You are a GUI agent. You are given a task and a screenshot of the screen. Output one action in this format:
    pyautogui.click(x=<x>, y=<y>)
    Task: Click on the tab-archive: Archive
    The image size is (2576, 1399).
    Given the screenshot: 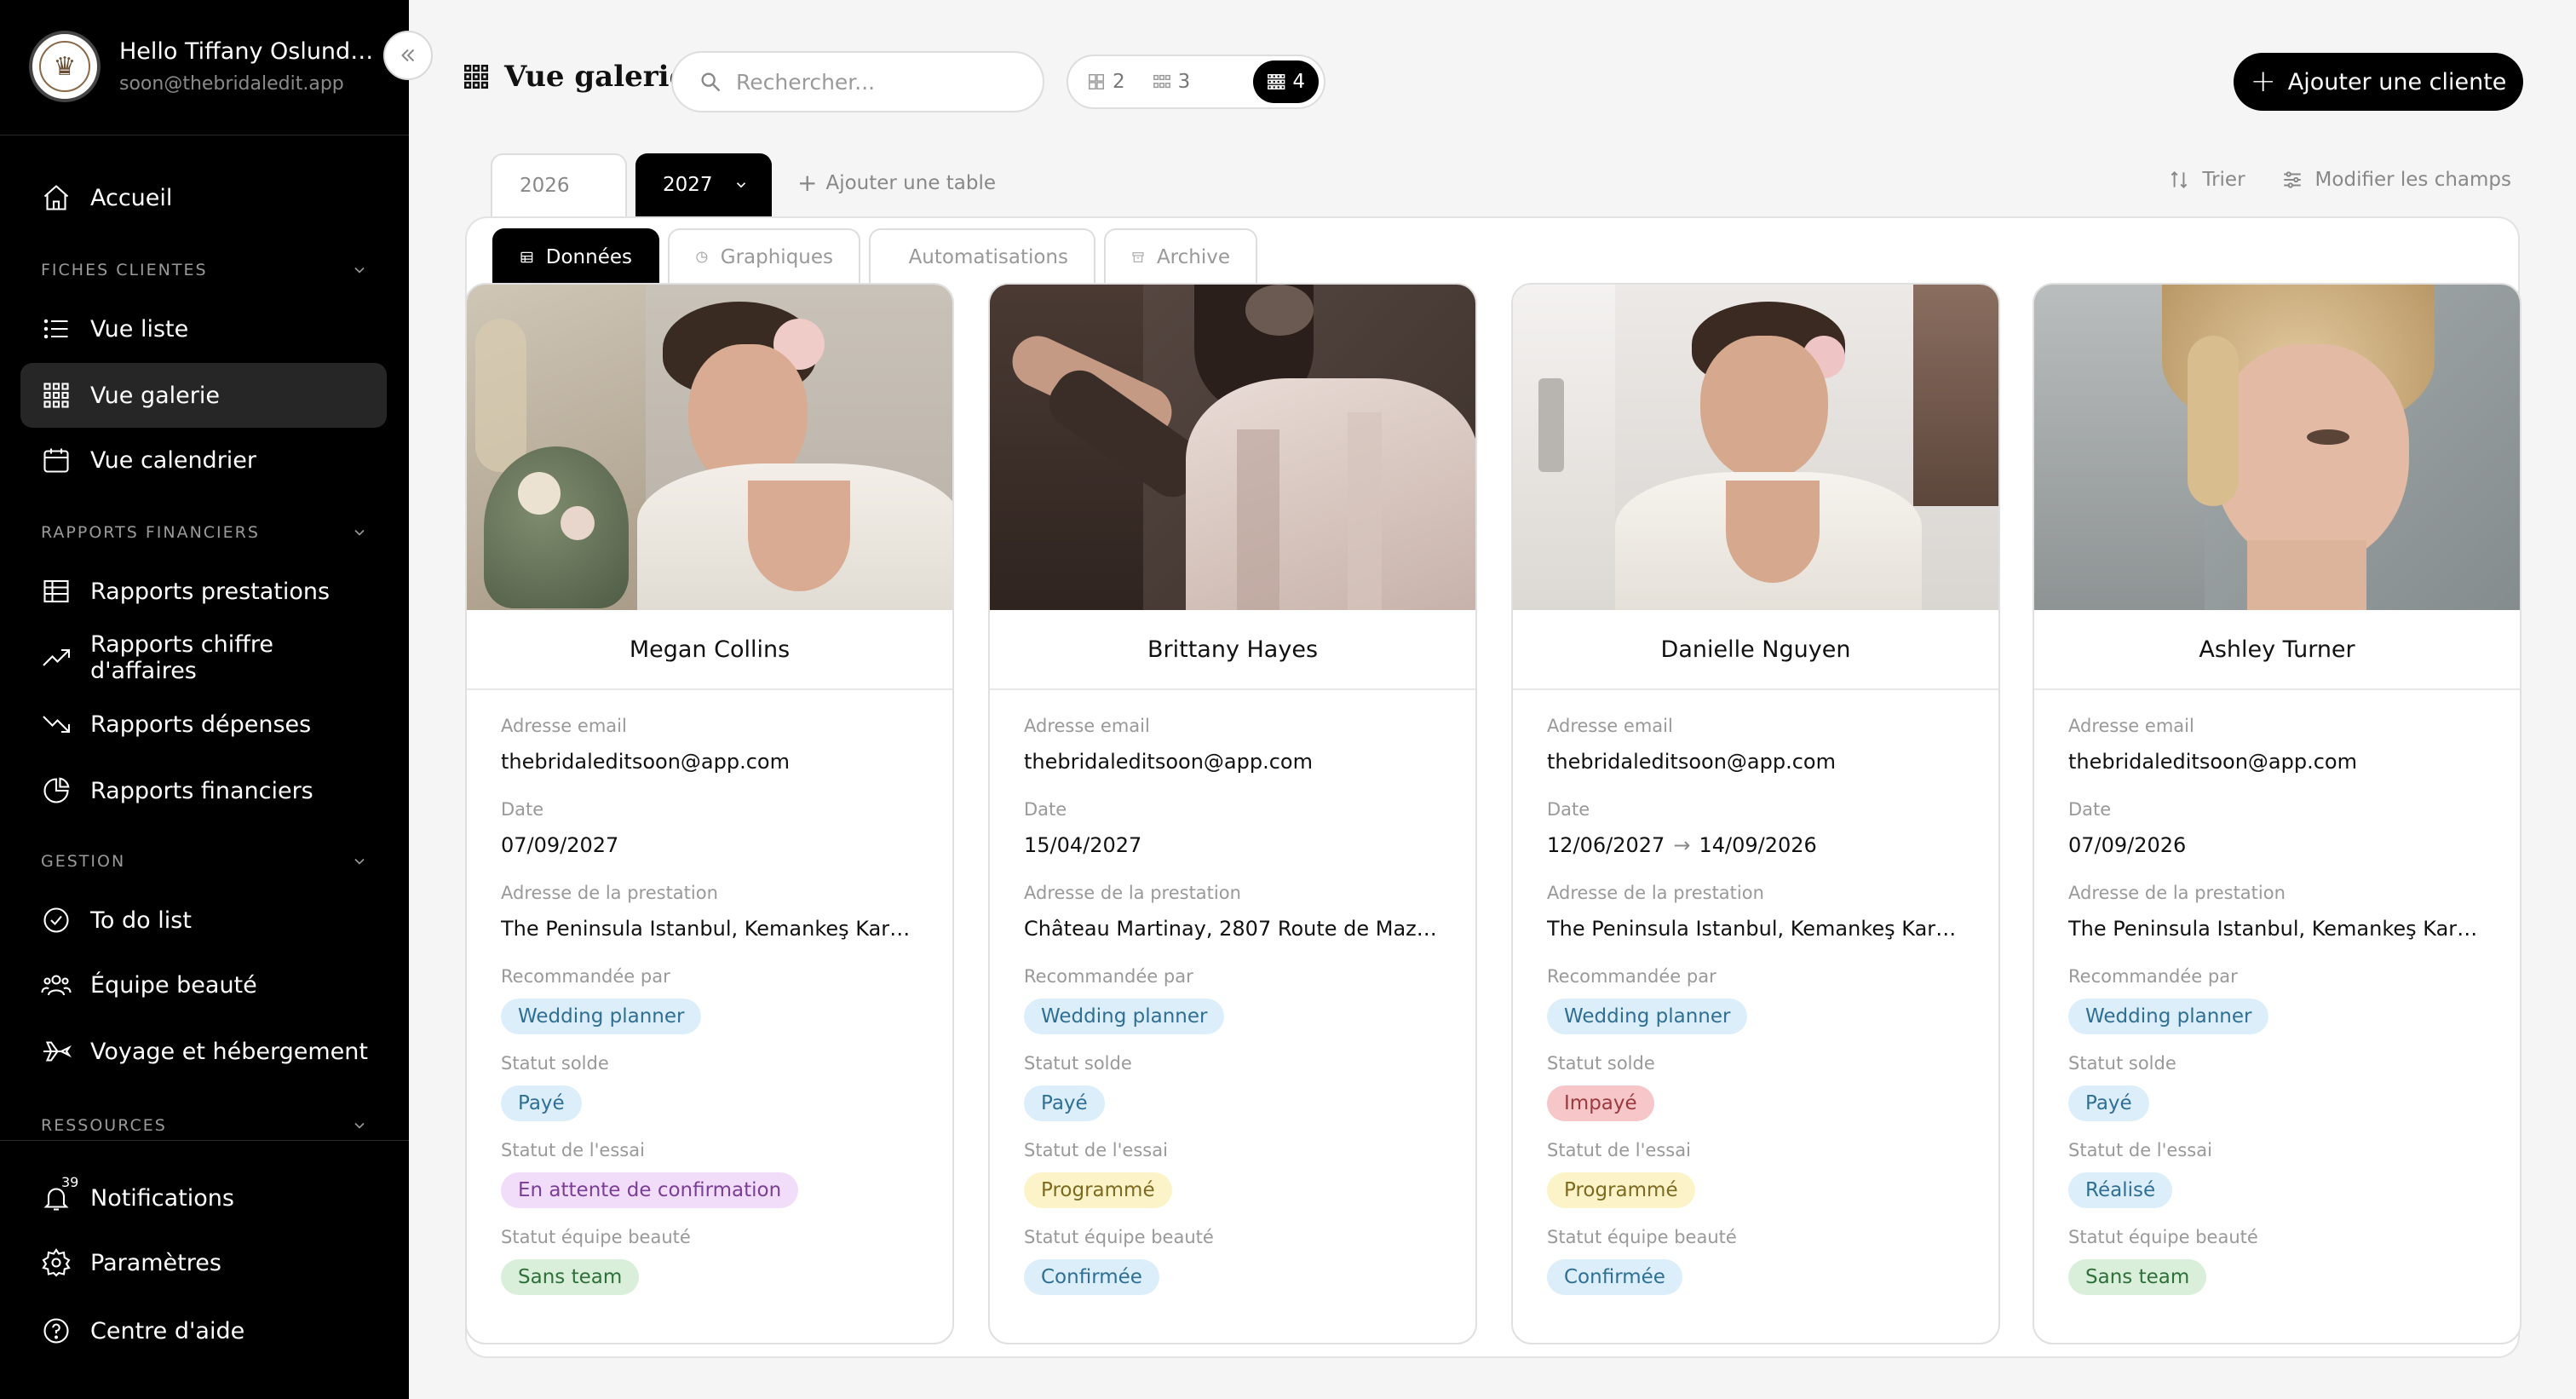 What is the action you would take?
    pyautogui.click(x=1180, y=256)
    